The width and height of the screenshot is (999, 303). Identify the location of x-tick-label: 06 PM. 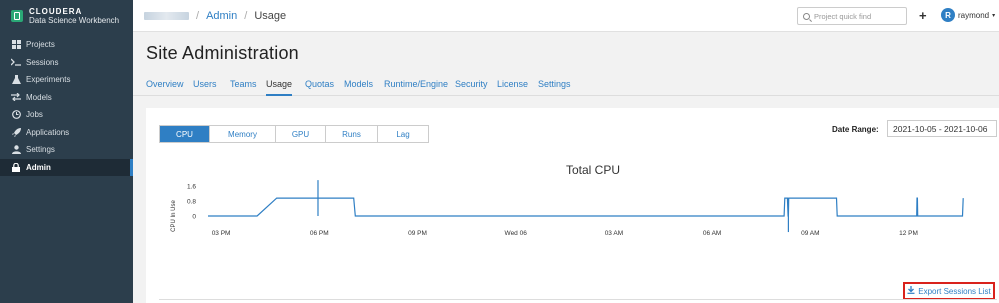
(319, 233).